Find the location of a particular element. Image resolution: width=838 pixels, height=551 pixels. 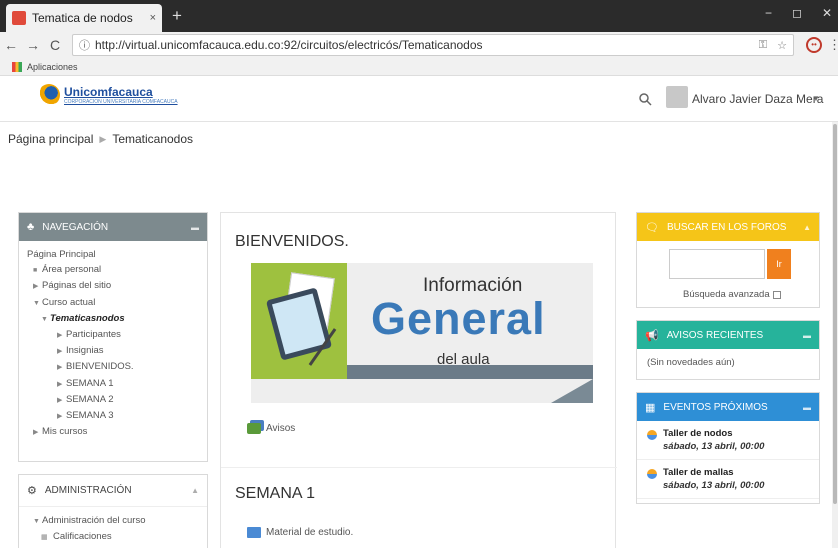

banner-illustration is located at coordinates (299, 321).